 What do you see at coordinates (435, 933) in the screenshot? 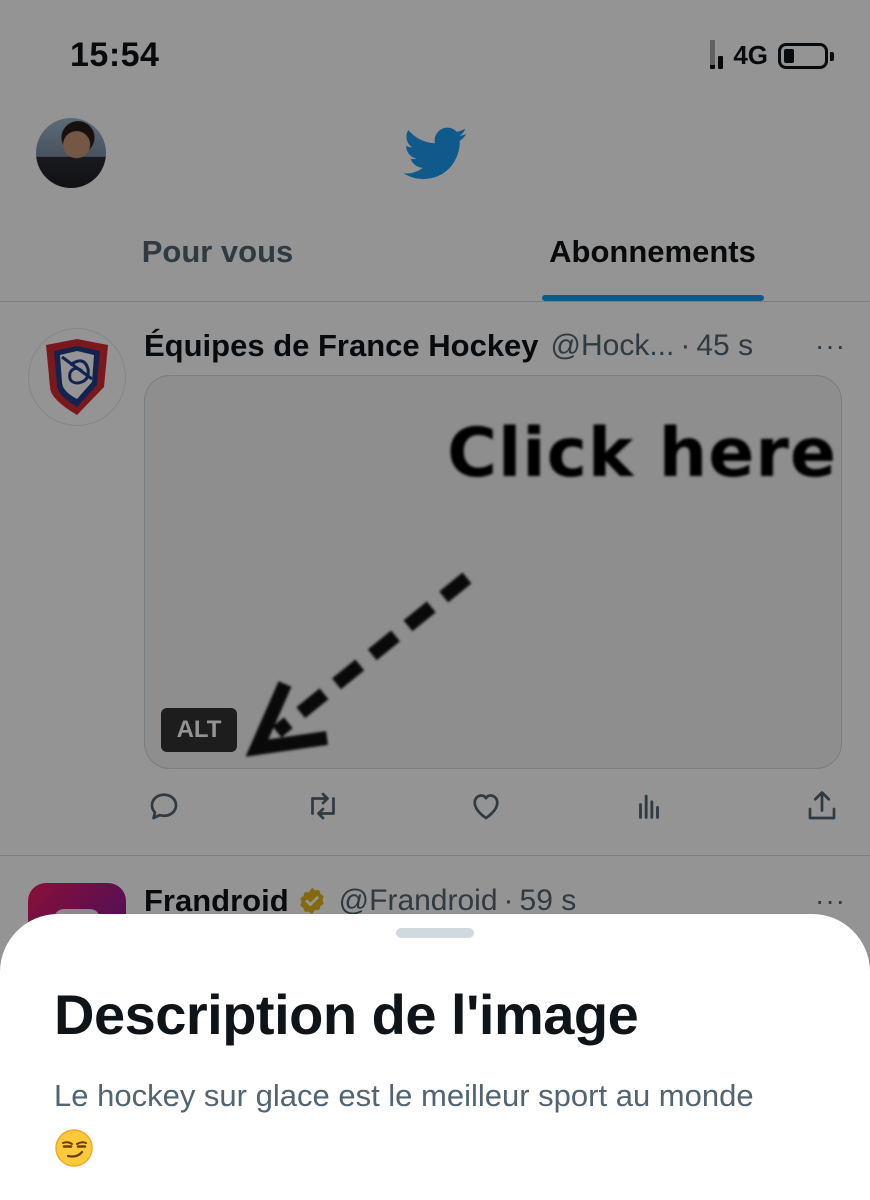
I see `sheet-grabber` at bounding box center [435, 933].